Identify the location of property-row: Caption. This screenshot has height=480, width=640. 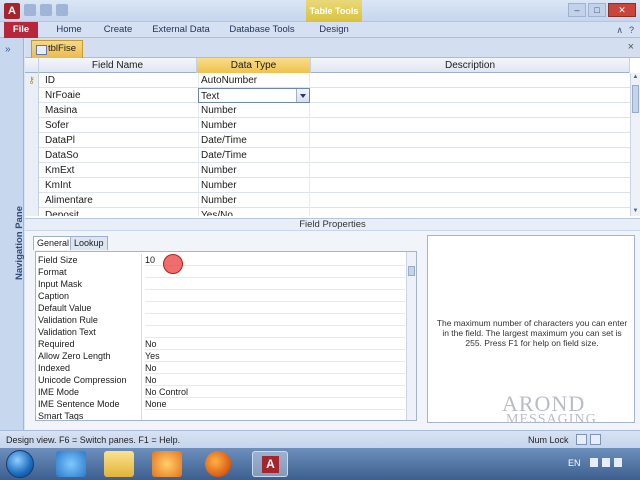
(221, 296).